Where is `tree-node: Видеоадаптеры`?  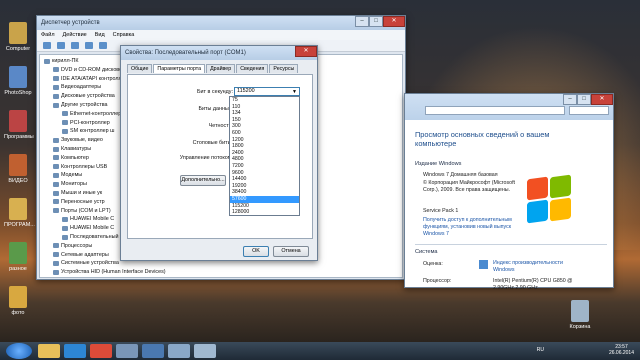 tree-node: Видеоадаптеры is located at coordinates (77, 87).